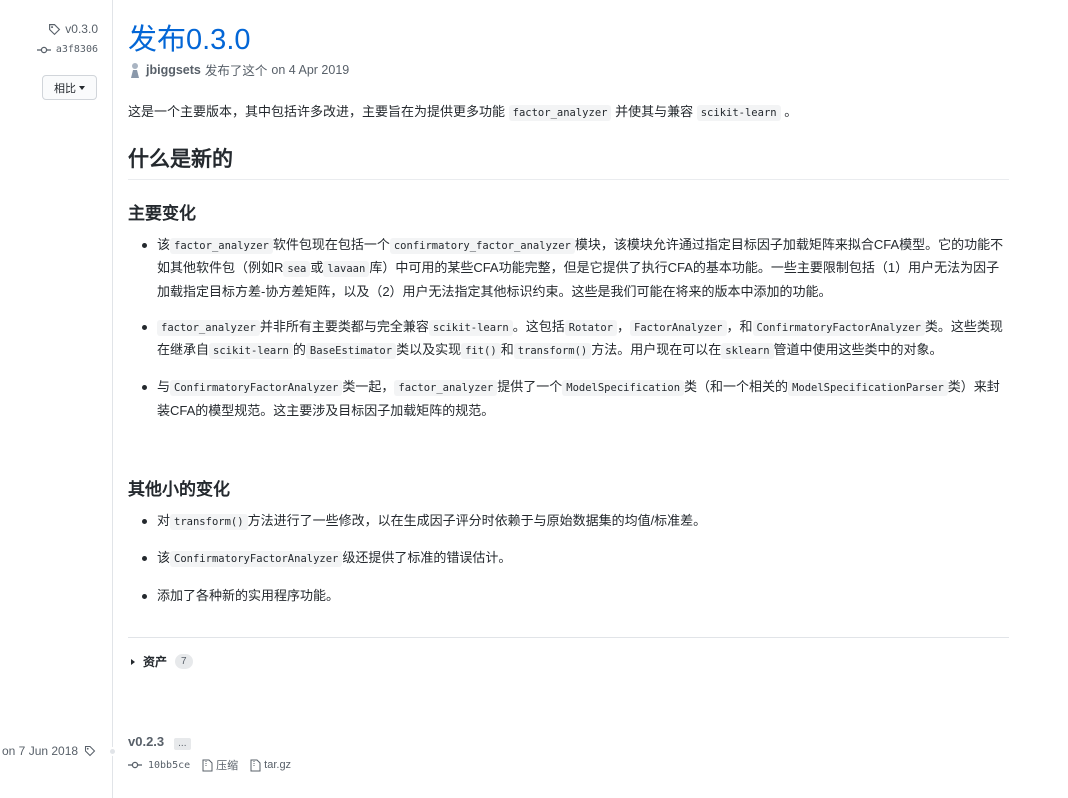 This screenshot has width=1068, height=798. I want to click on code-span: Rotator, so click(590, 327).